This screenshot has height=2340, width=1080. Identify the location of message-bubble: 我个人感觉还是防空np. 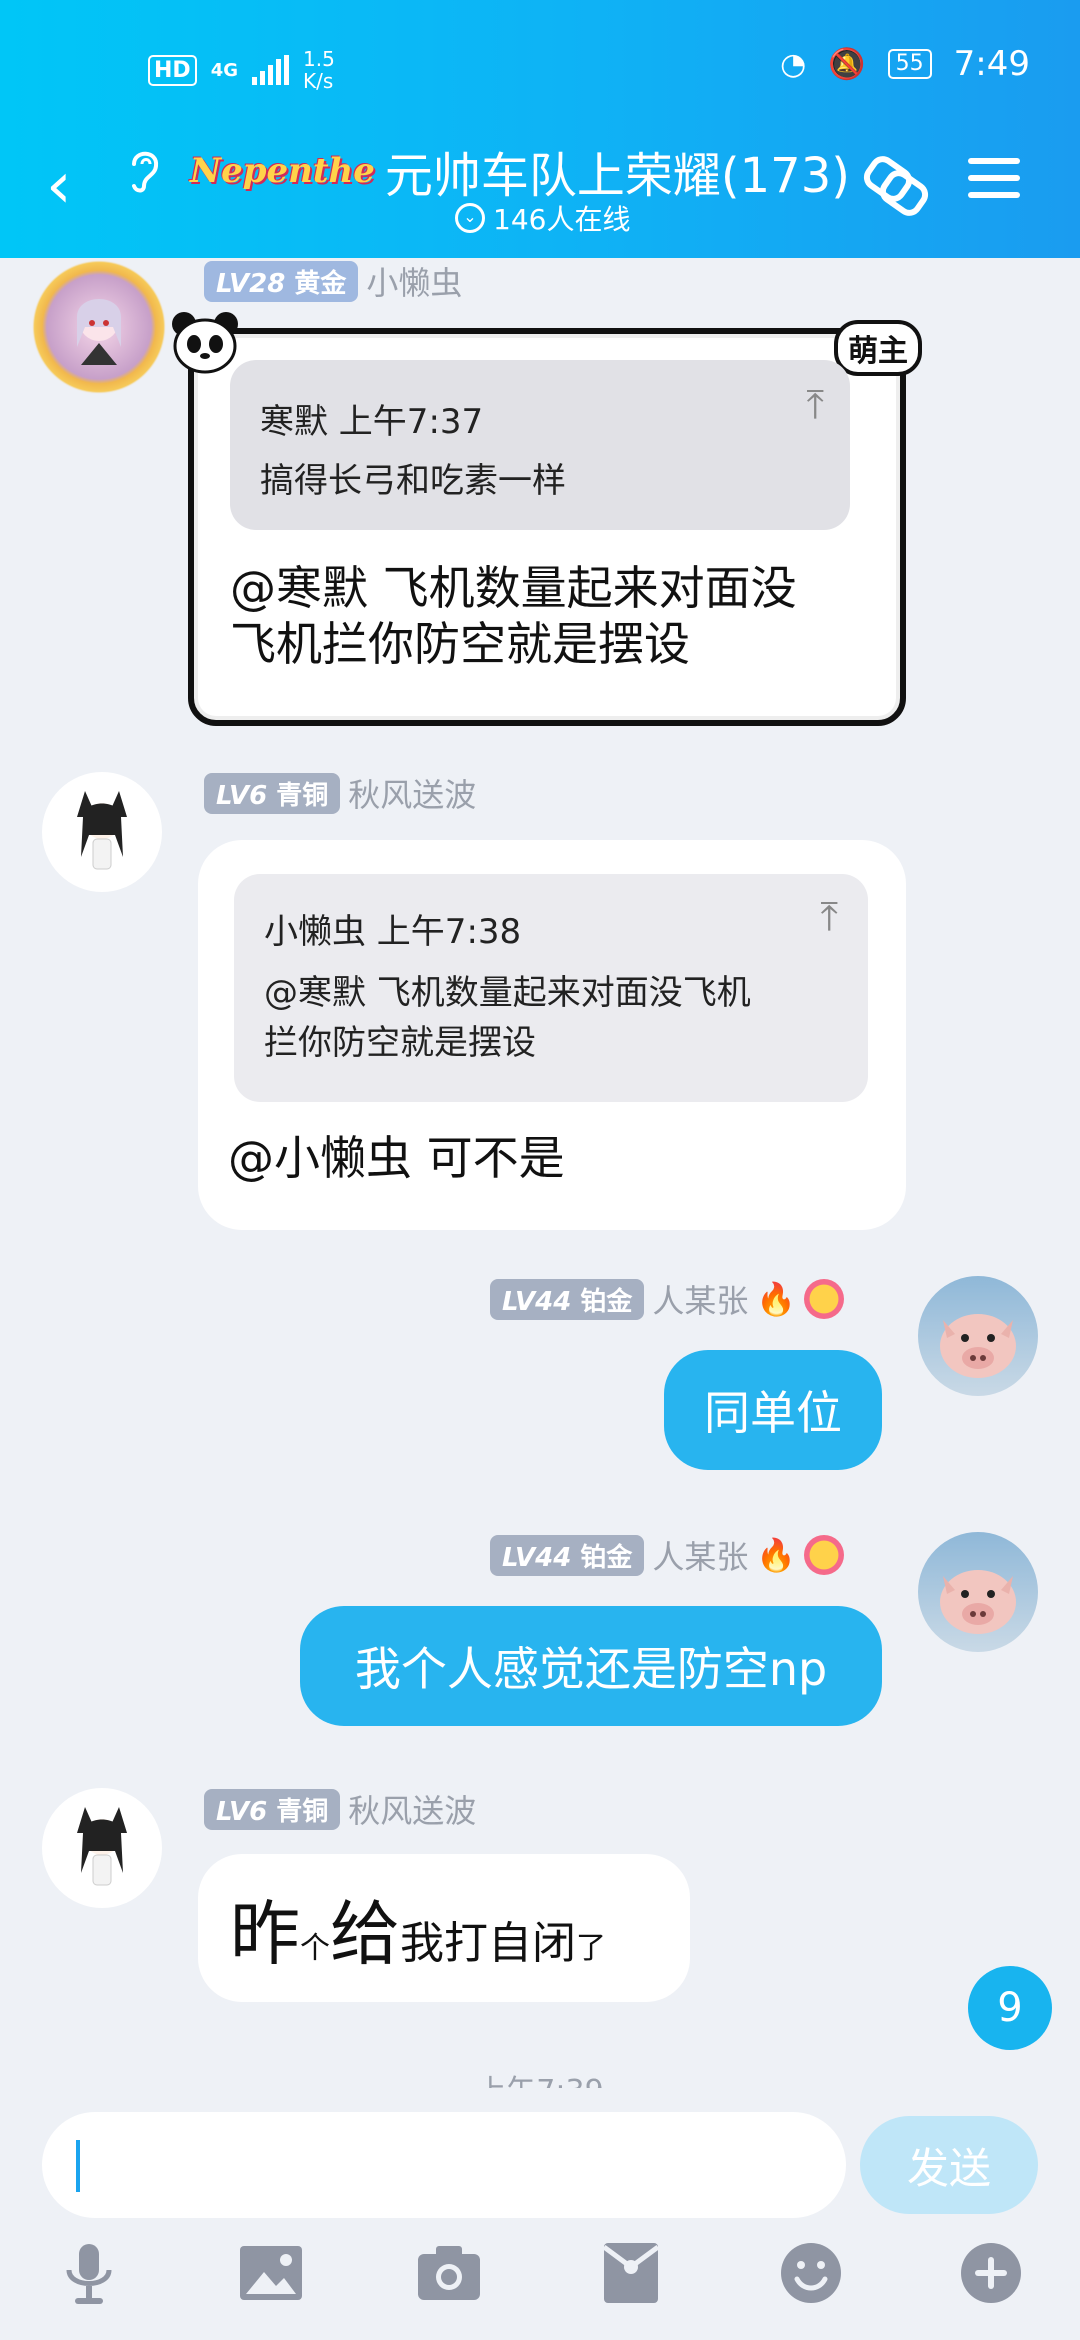
(591, 1666).